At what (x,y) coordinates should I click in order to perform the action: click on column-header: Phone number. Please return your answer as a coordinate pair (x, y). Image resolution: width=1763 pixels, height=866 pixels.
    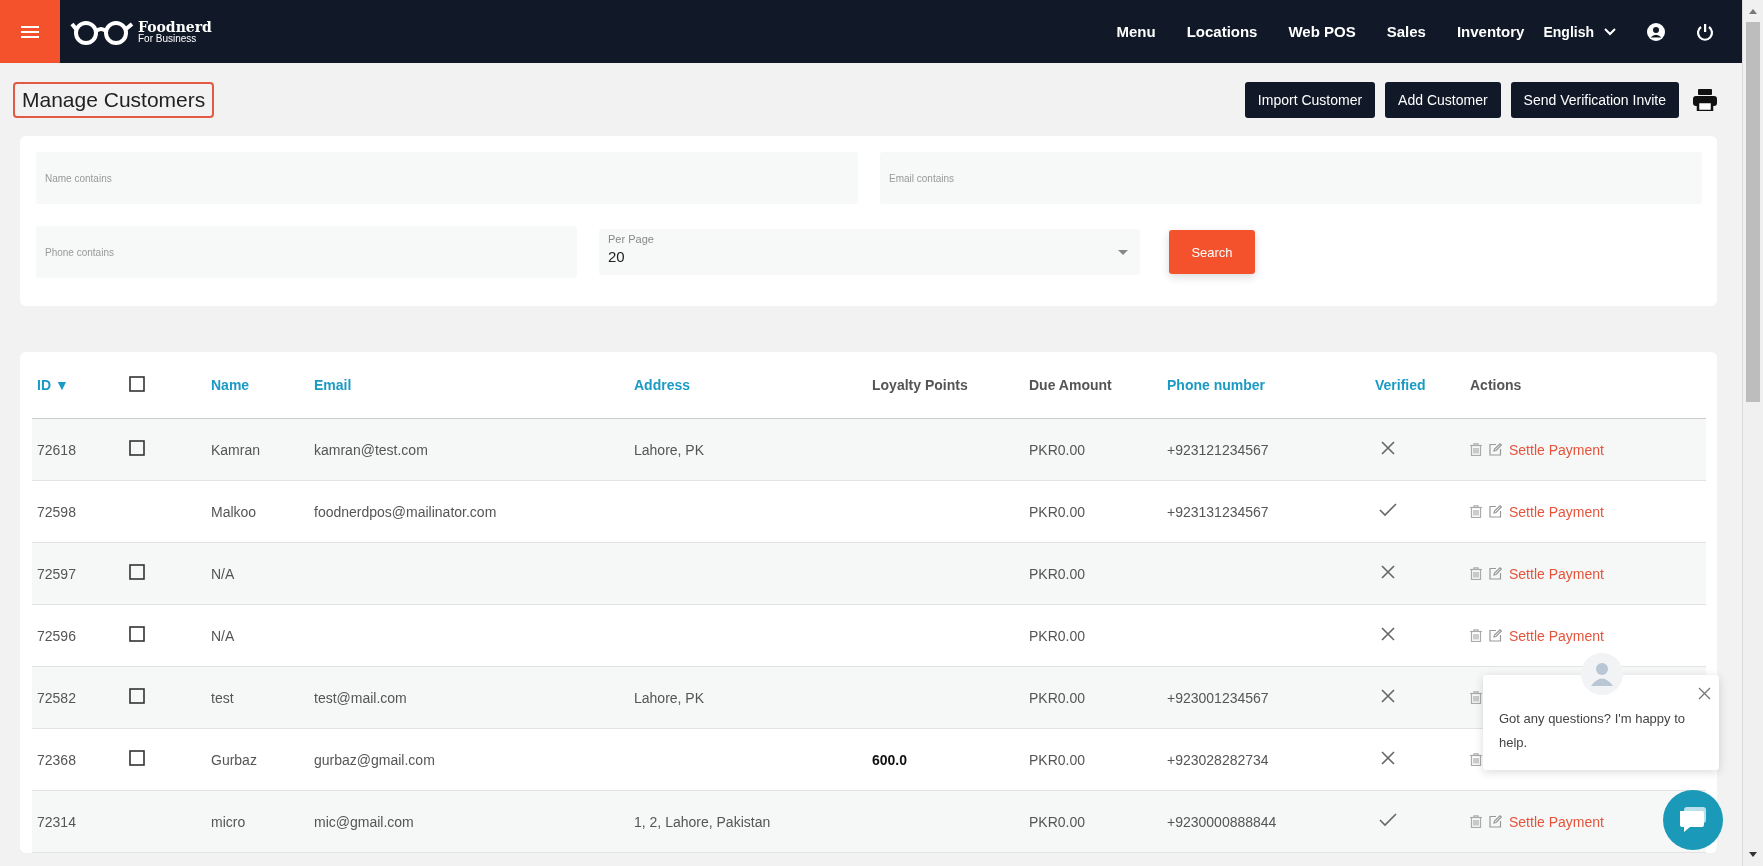
    Looking at the image, I should click on (1216, 385).